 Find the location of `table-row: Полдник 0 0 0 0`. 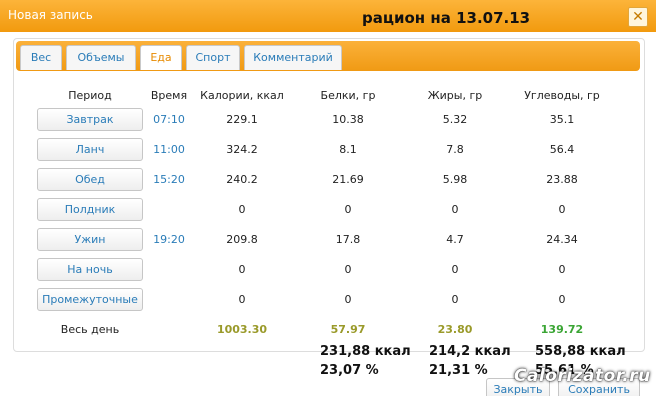

table-row: Полдник 0 0 0 0 is located at coordinates (326, 209).